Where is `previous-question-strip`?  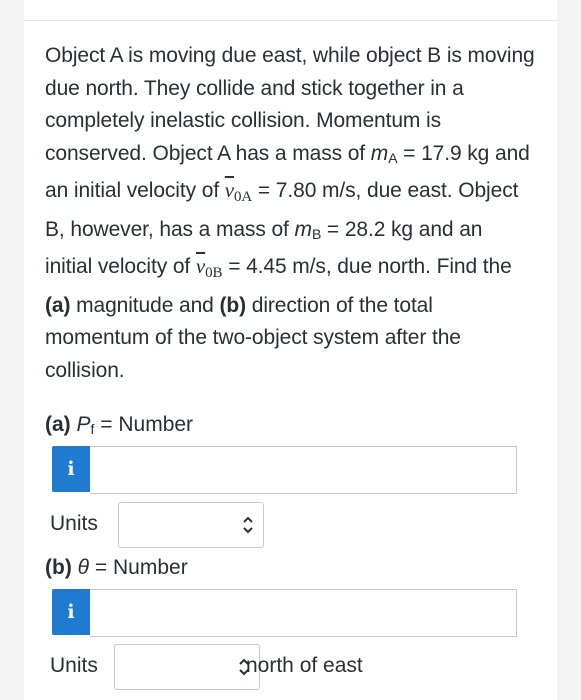
previous-question-strip is located at coordinates (290, 10).